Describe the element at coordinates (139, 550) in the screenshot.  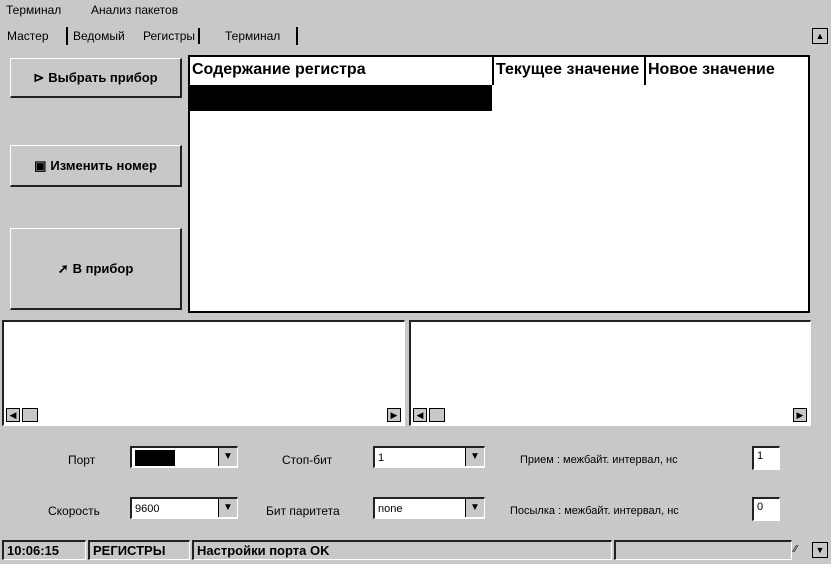
I see `status-mode: РЕГИСТРЫ` at that location.